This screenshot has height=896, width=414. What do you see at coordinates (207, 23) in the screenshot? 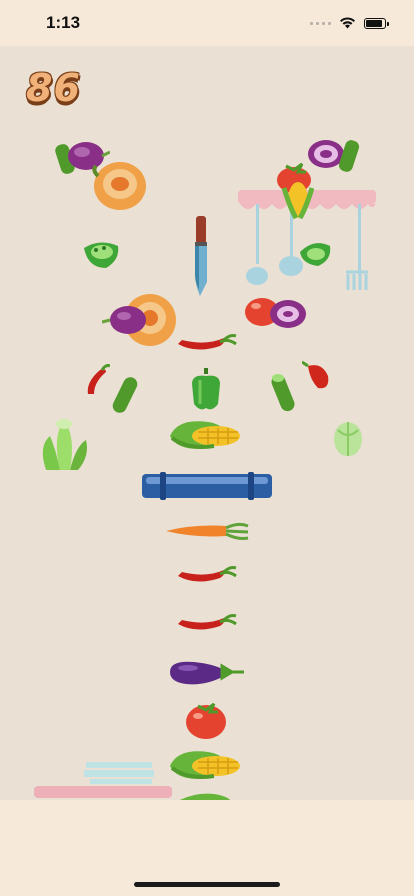
I see `status-bar: 1:13` at bounding box center [207, 23].